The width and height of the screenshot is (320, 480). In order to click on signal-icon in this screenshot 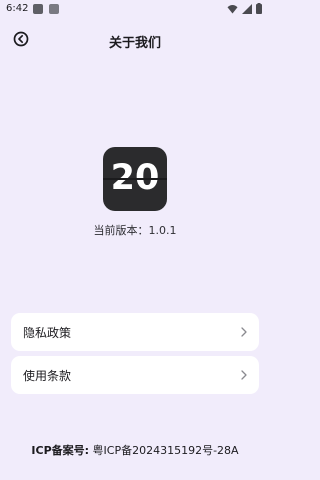, I will do `click(247, 8)`.